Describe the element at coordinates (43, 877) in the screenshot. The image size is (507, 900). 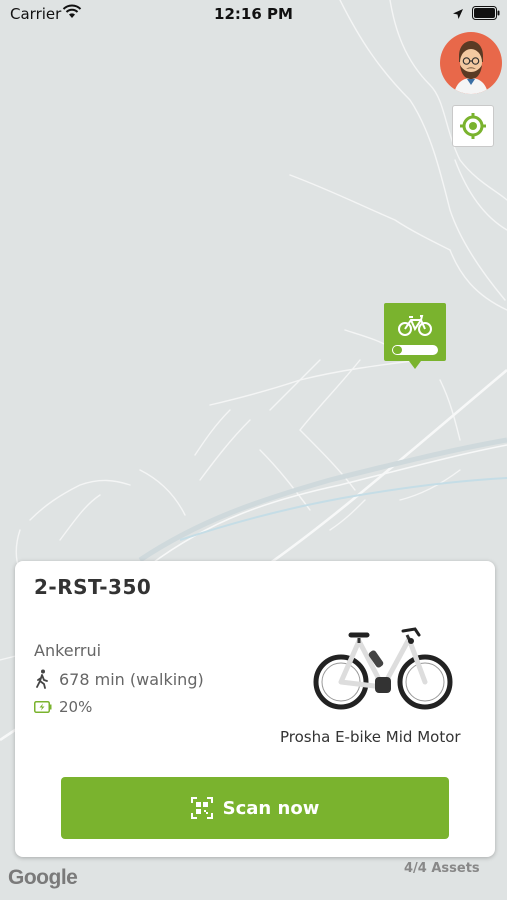
I see `google-logo: Google` at that location.